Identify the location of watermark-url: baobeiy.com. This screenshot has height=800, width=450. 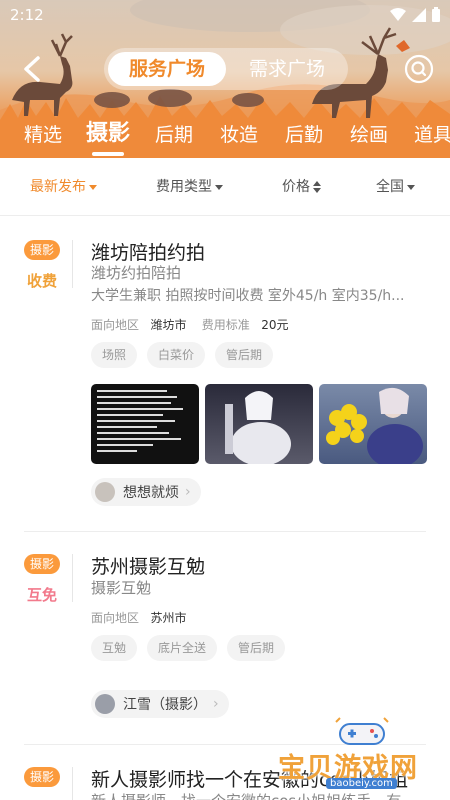
(361, 783).